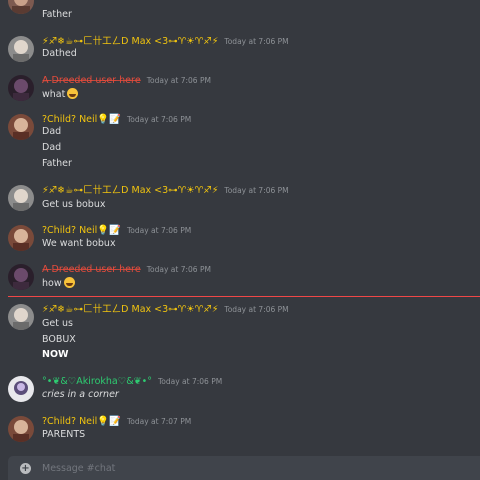  I want to click on message-author: ?Child? Neil💡📝 Today at 7:07 PM, so click(116, 422).